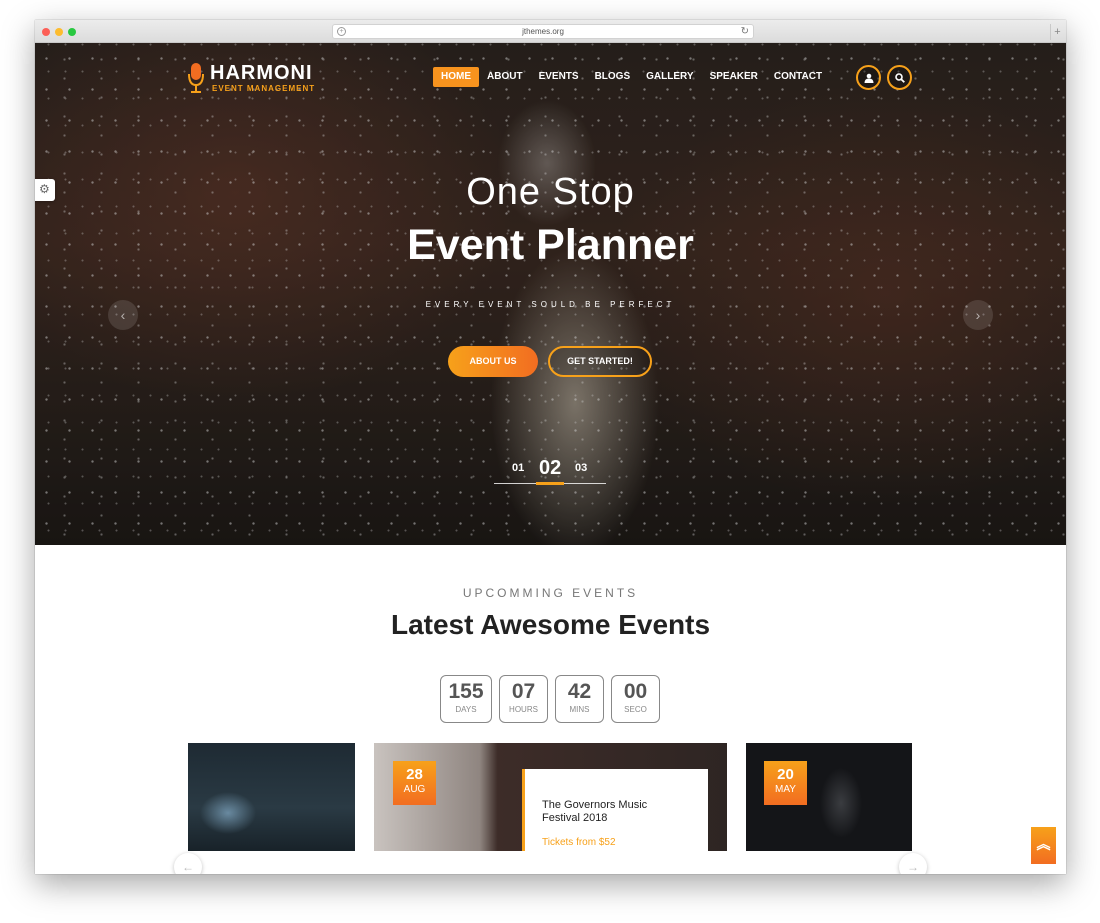 The width and height of the screenshot is (1100, 923). I want to click on event-title: The Governors Music Festival 2018, so click(612, 812).